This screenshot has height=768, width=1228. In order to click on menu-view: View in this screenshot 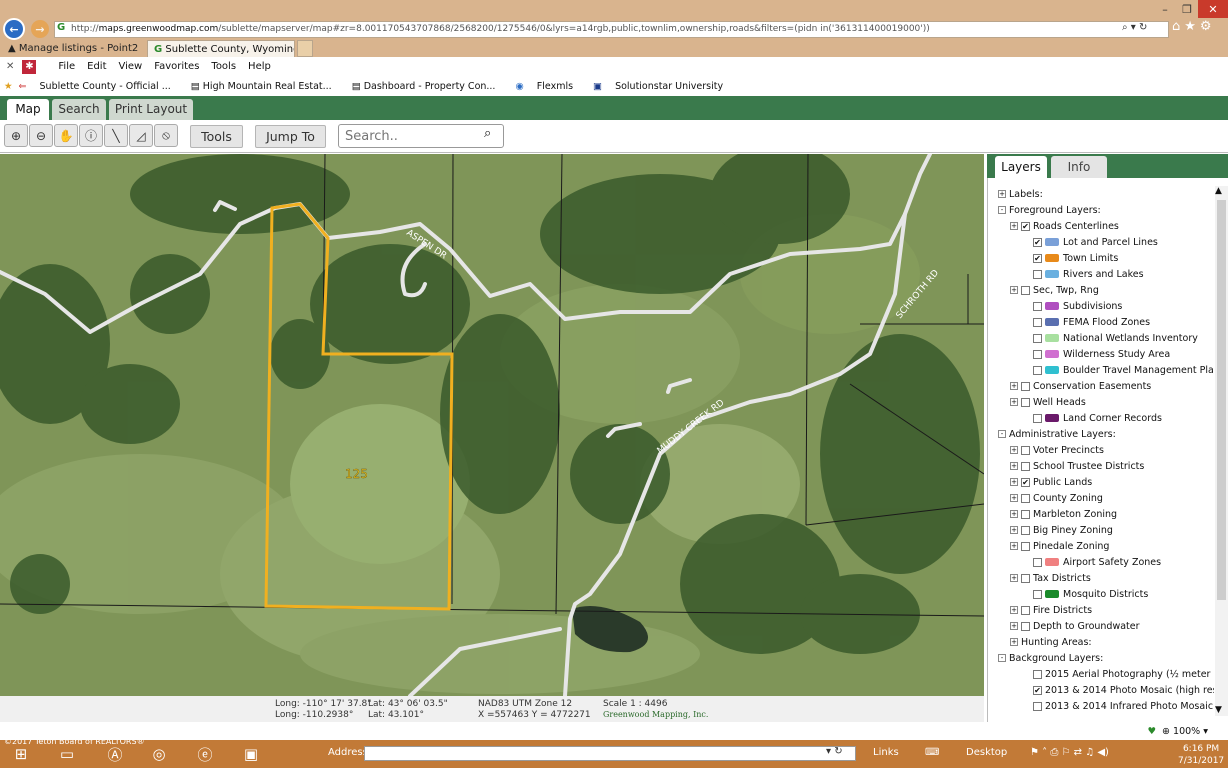, I will do `click(131, 66)`.